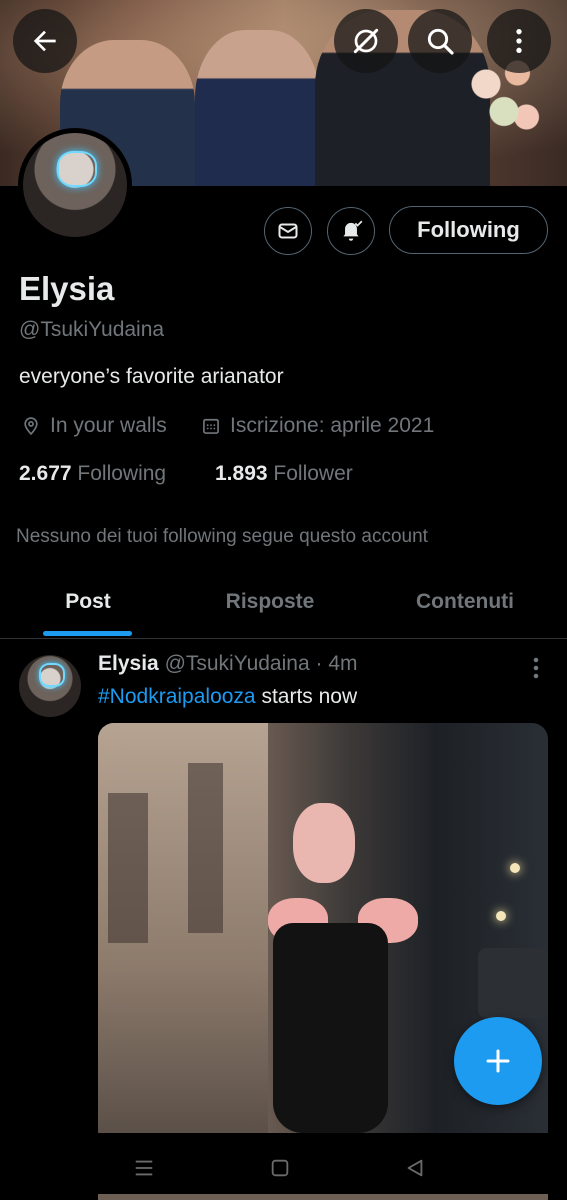 The width and height of the screenshot is (567, 1200). I want to click on system-navigation-bar, so click(283, 1166).